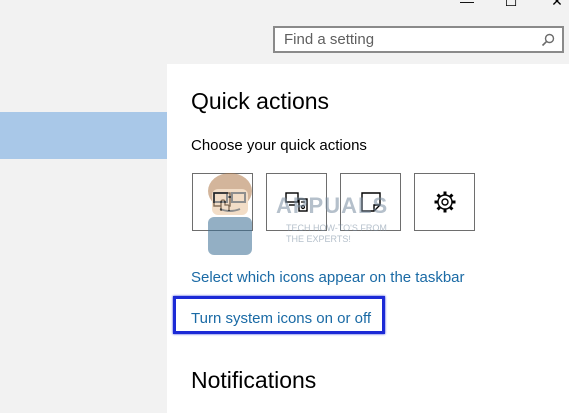 This screenshot has width=569, height=413. What do you see at coordinates (511, 4) in the screenshot?
I see `maximize-button: ☐` at bounding box center [511, 4].